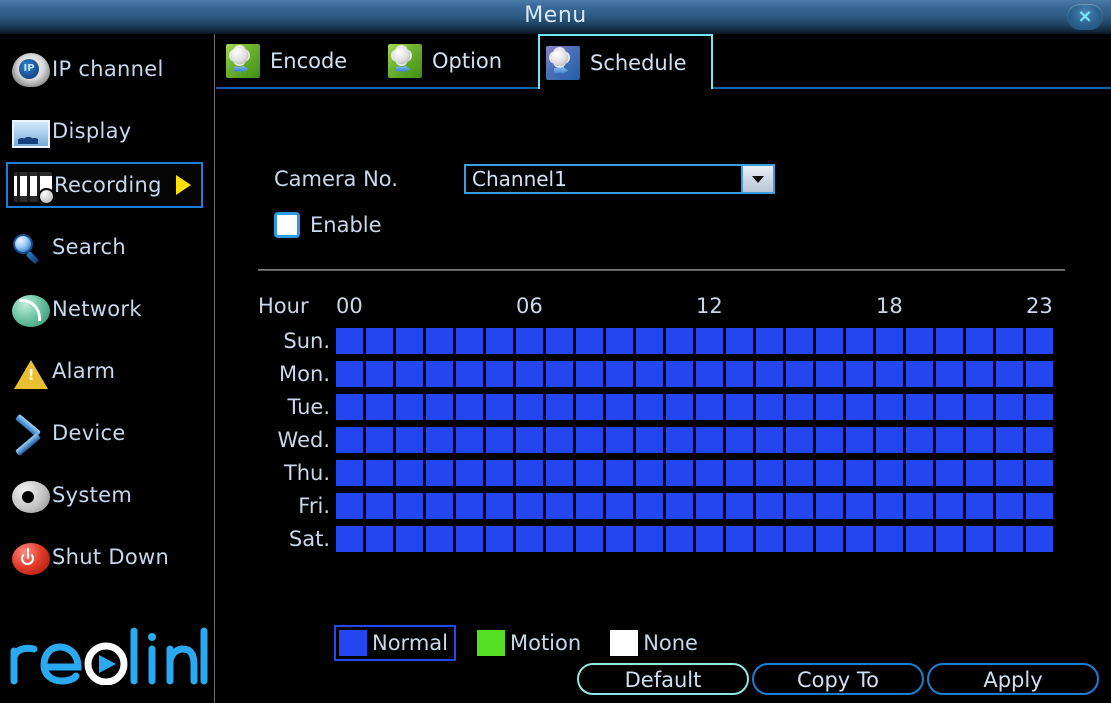  What do you see at coordinates (104, 247) in the screenshot?
I see `sidebar-item-search: Search` at bounding box center [104, 247].